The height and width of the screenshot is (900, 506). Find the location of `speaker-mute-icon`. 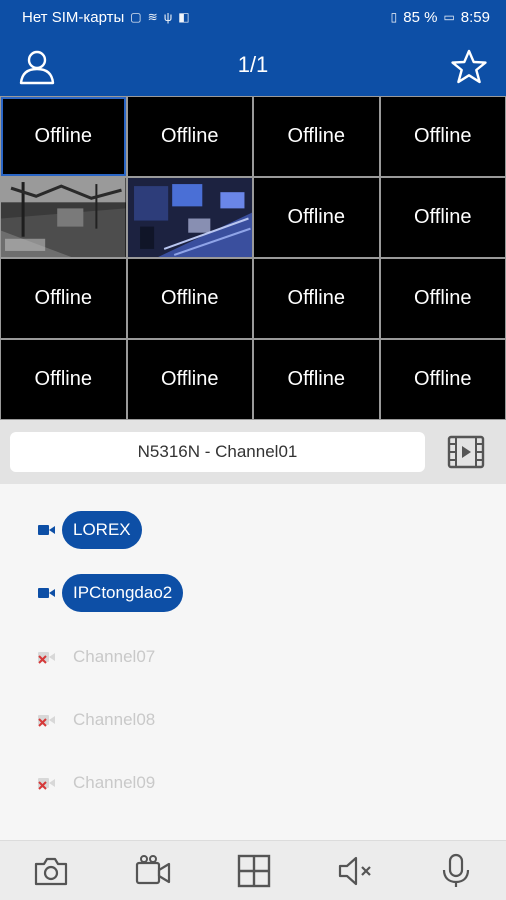

speaker-mute-icon is located at coordinates (355, 871).